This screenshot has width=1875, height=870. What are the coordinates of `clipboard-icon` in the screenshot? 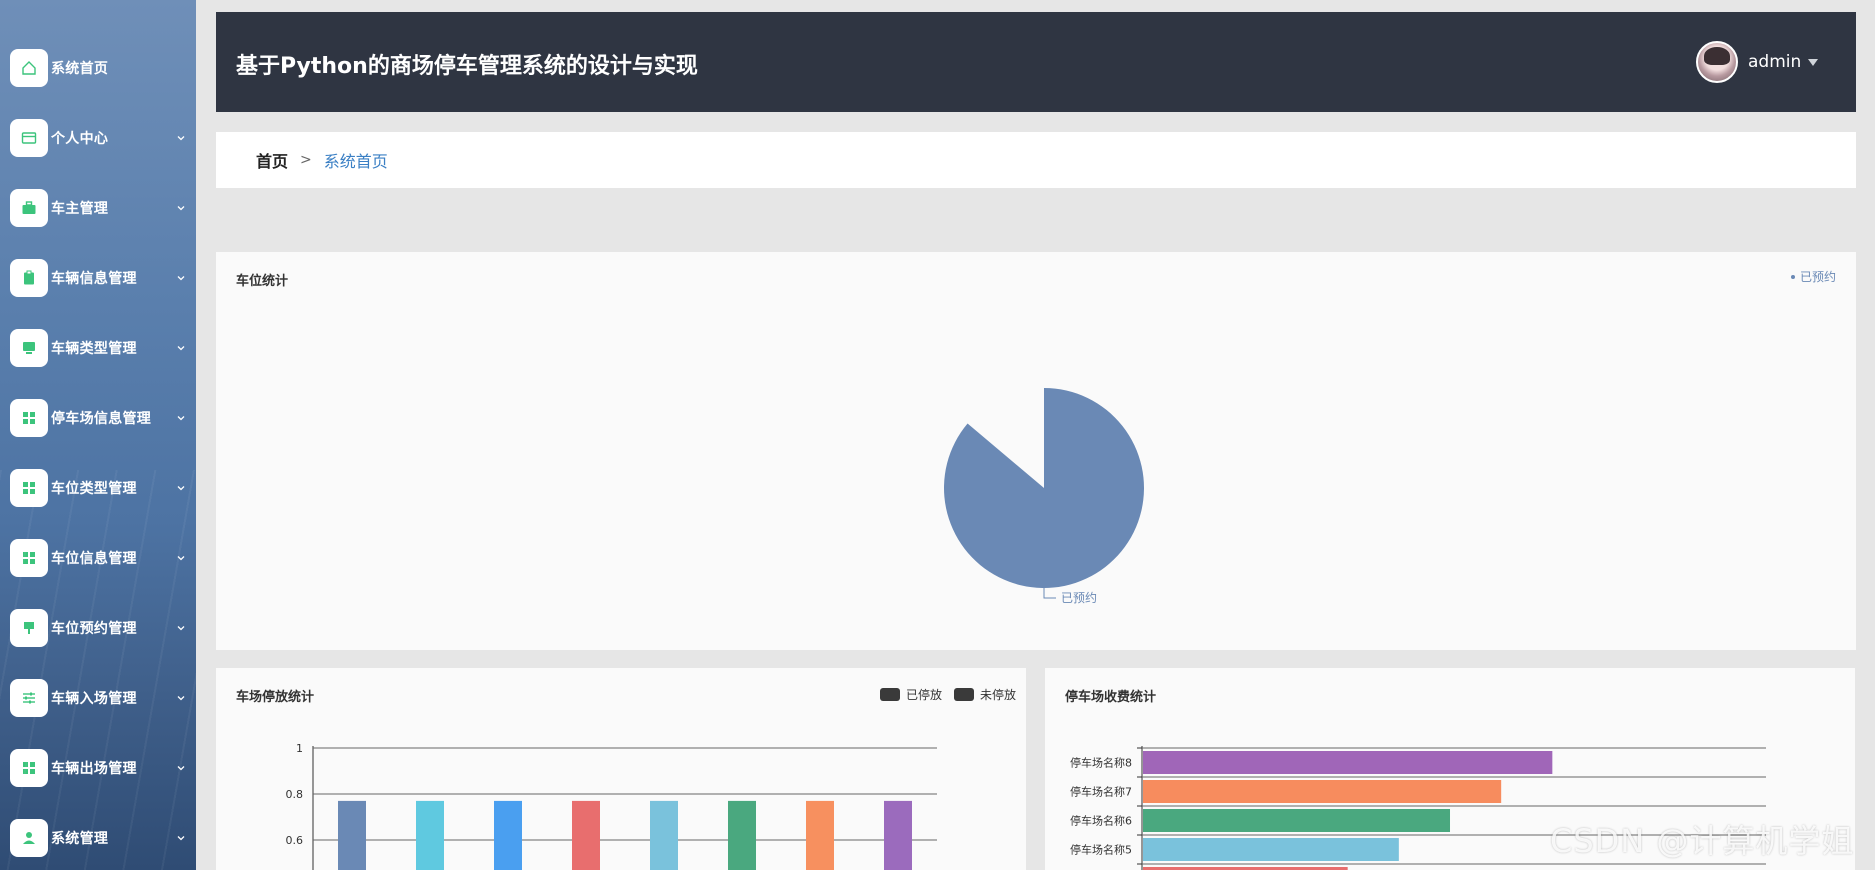 It's located at (29, 278).